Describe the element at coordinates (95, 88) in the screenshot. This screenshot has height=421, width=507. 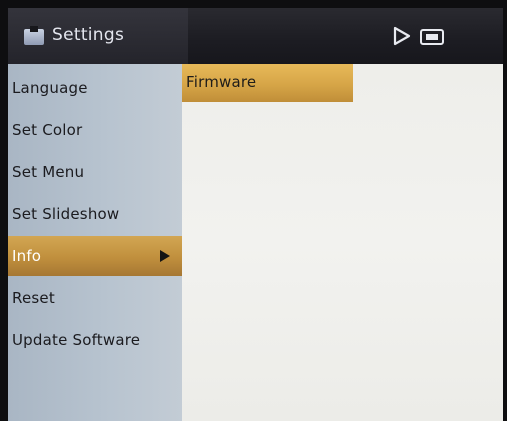
I see `menu-item-language: Language` at that location.